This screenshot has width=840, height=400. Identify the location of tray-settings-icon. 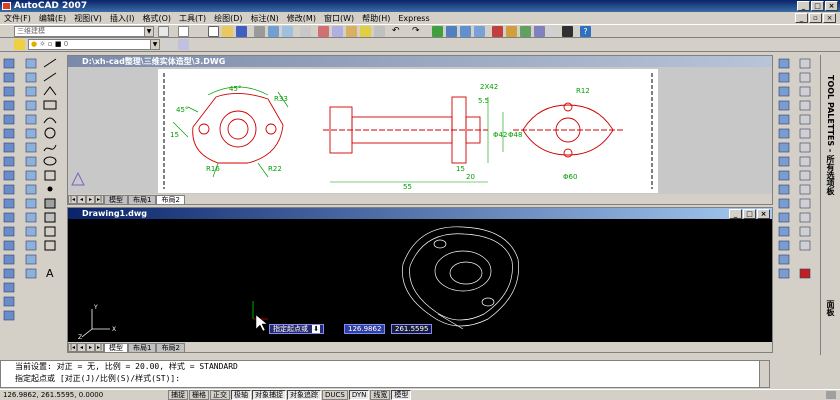
(831, 395).